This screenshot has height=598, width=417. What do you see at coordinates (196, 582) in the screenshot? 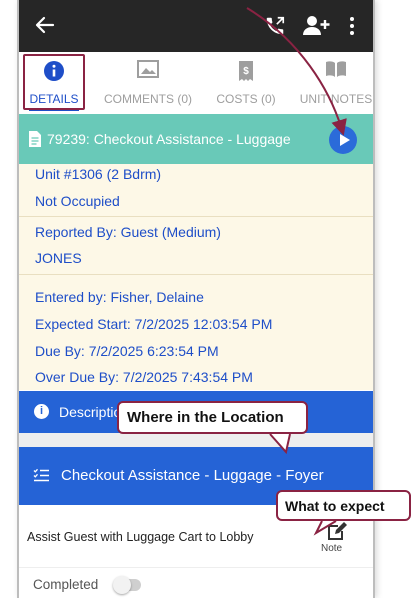
I see `completed-row: Completed` at bounding box center [196, 582].